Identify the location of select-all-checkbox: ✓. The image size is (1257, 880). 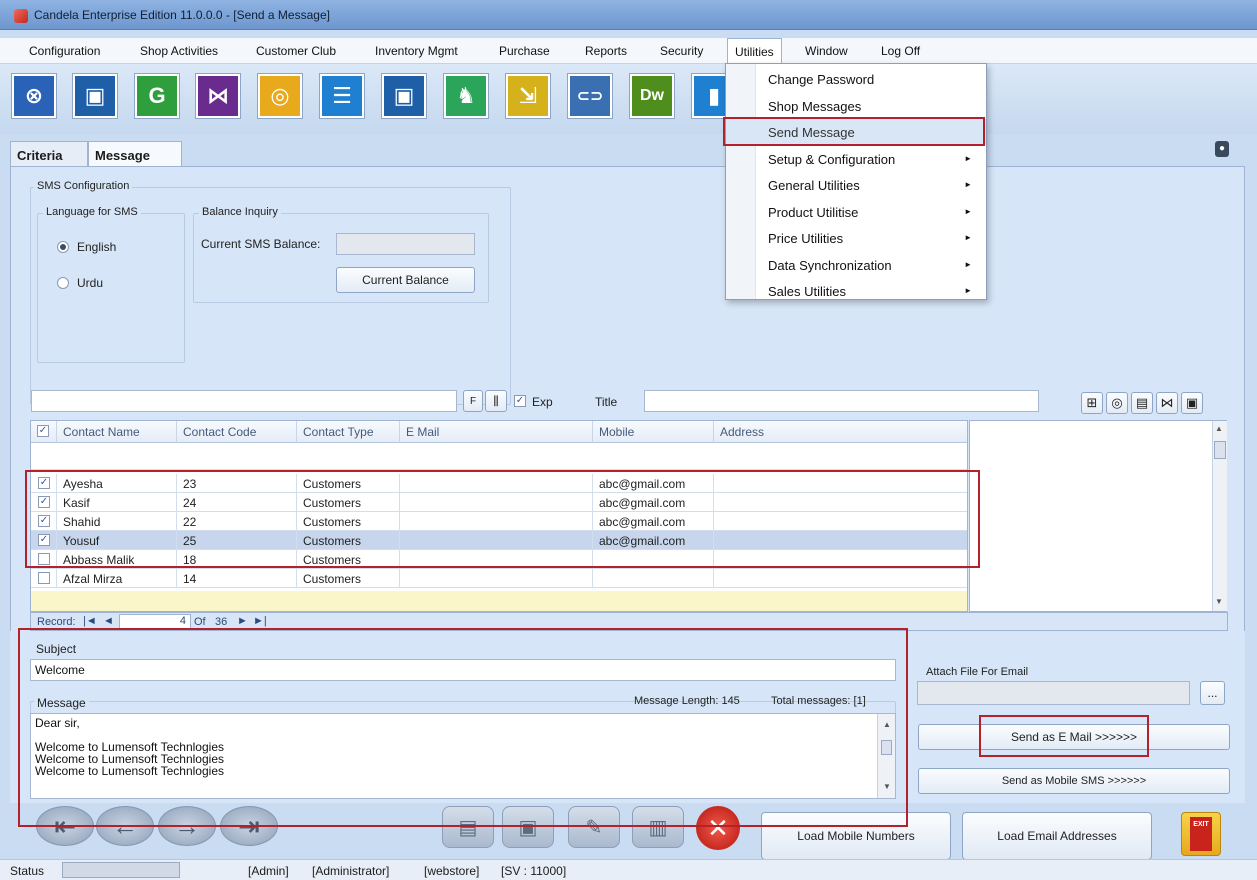
(43, 431).